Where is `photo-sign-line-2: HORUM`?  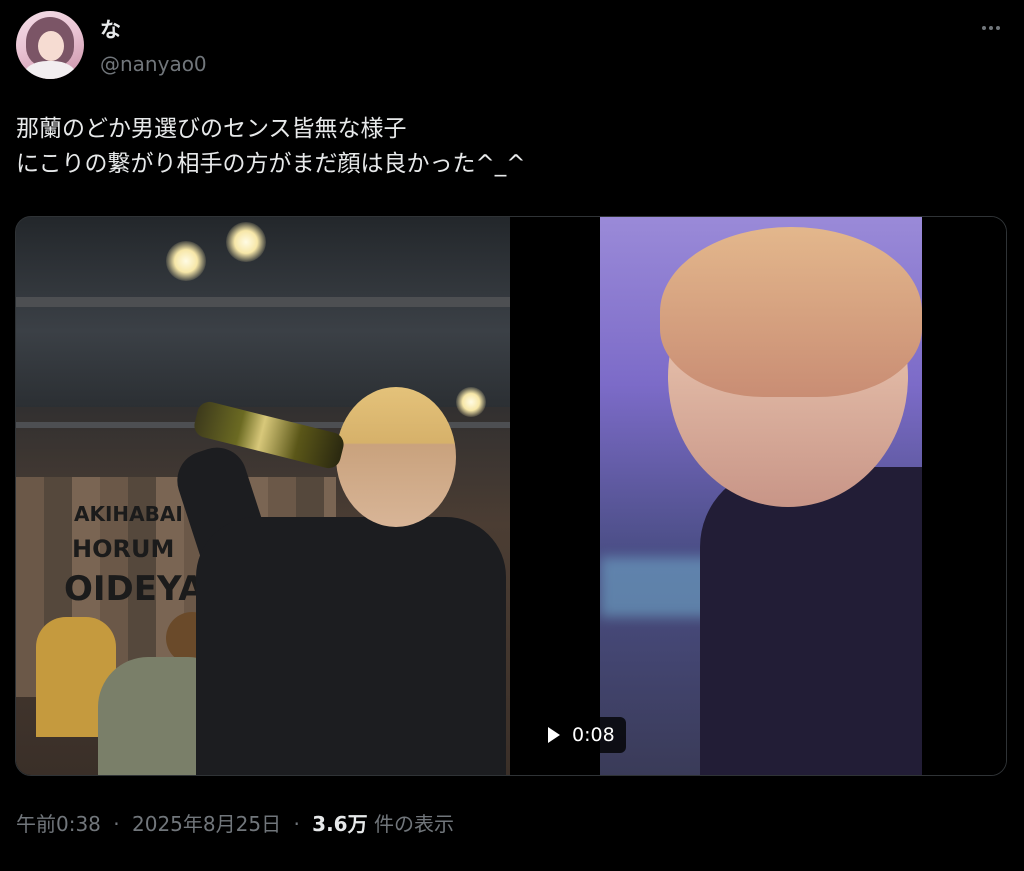
photo-sign-line-2: HORUM is located at coordinates (123, 549).